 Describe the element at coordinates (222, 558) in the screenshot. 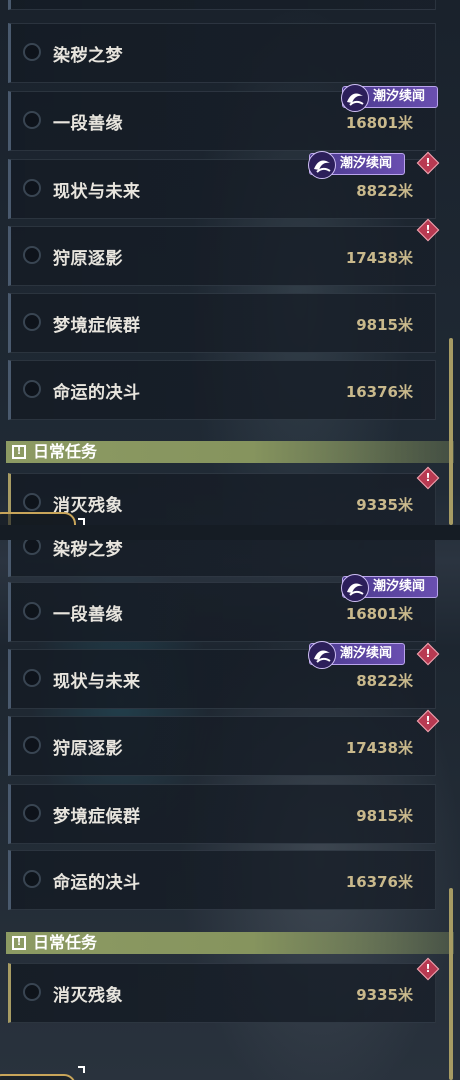

I see `quest-card-1-partial: 染秽之梦` at that location.